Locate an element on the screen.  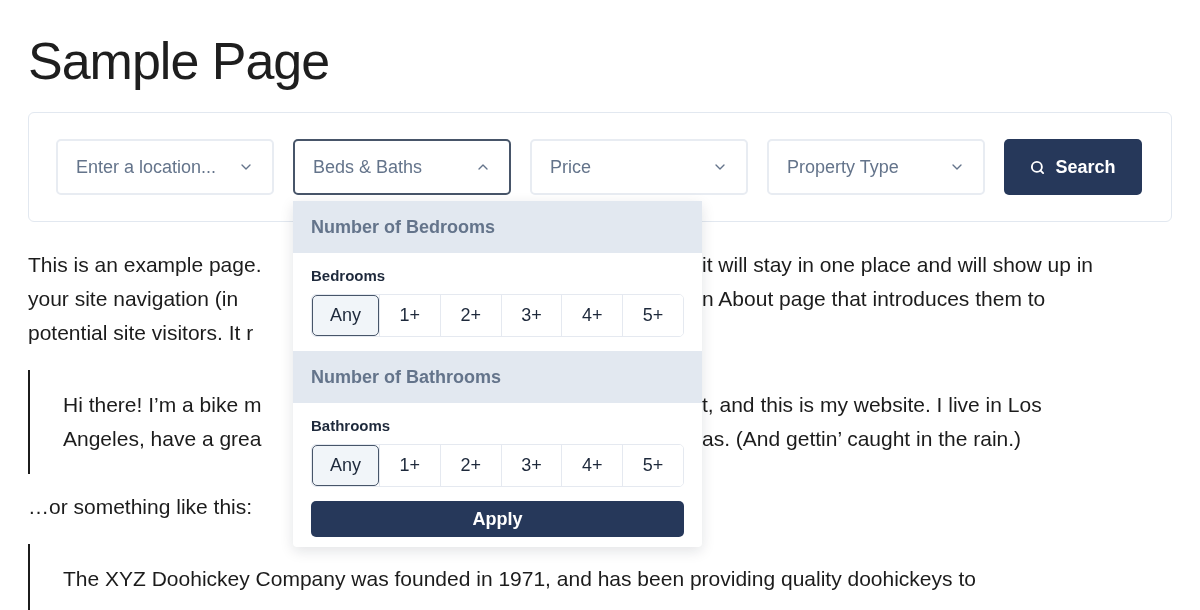
filter-dropdown: Beds & Baths is located at coordinates (402, 167).